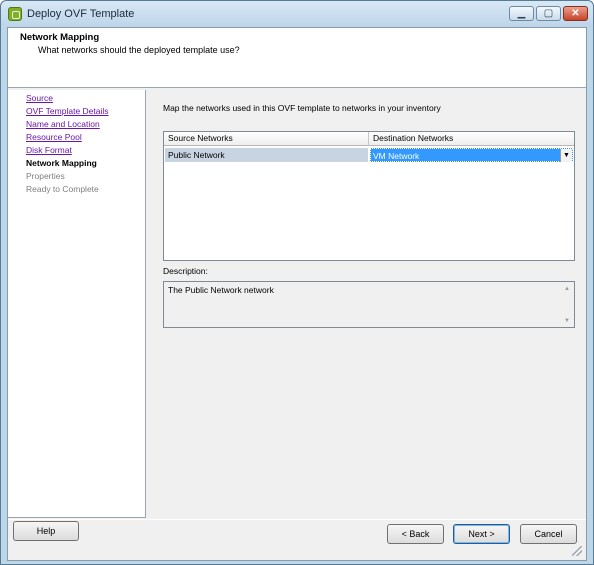  What do you see at coordinates (548, 534) in the screenshot?
I see `cancel-button: Cancel` at bounding box center [548, 534].